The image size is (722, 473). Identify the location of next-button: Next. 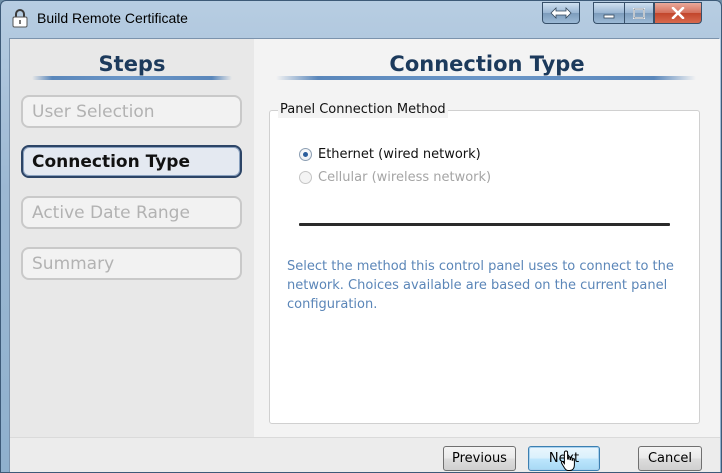
(564, 458).